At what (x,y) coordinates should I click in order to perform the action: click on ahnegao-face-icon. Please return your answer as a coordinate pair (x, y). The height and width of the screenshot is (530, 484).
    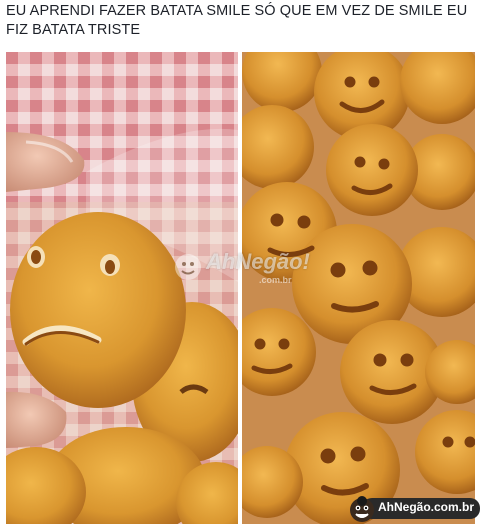
    Looking at the image, I should click on (362, 509).